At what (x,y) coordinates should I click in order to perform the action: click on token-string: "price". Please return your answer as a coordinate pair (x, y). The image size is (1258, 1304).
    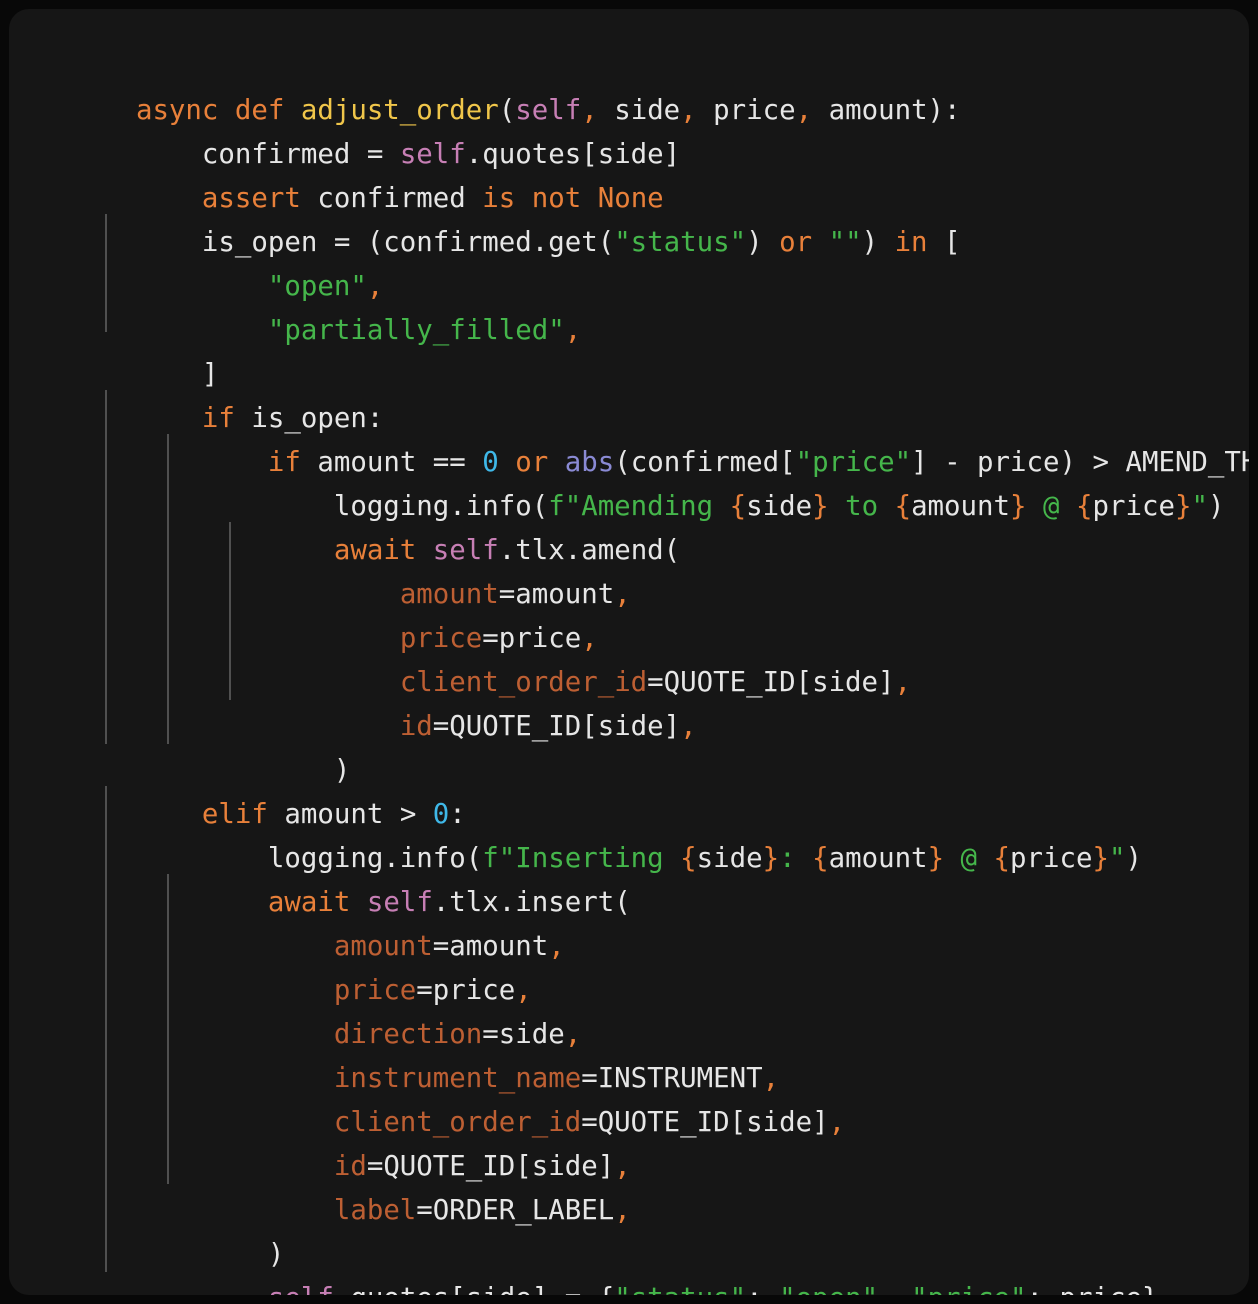
    Looking at the image, I should click on (968, 1289).